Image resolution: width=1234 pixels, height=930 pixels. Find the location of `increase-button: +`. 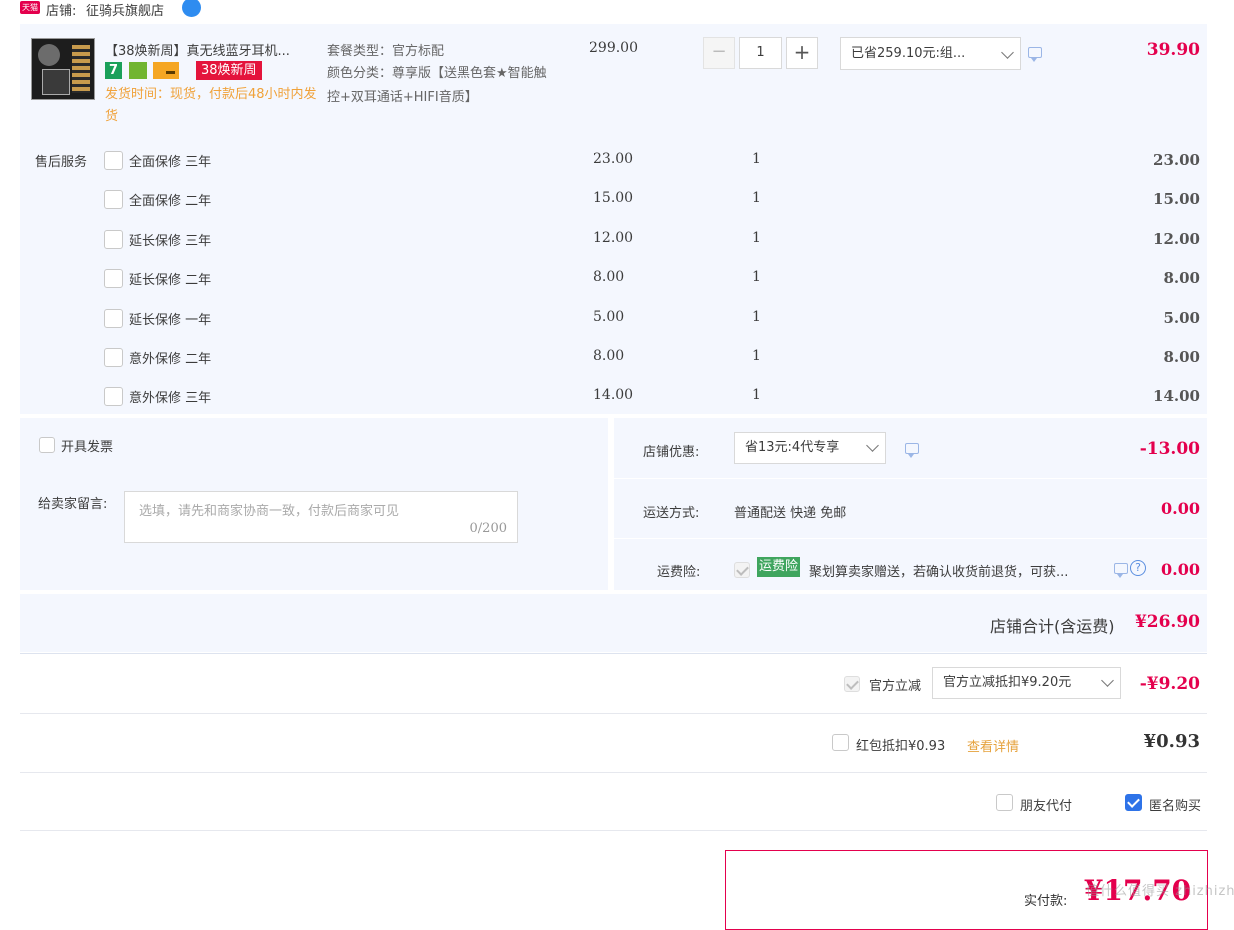

increase-button: + is located at coordinates (802, 53).